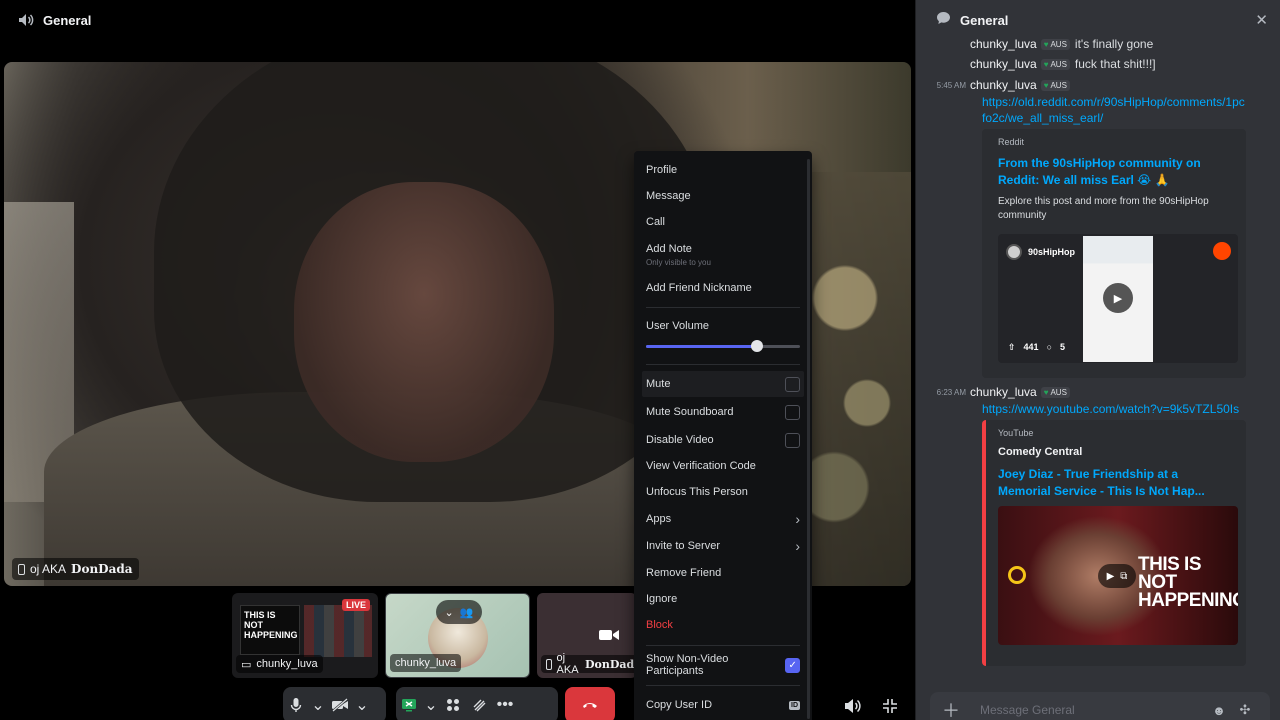 The width and height of the screenshot is (1280, 720). Describe the element at coordinates (409, 703) in the screenshot. I see `screen-share-button` at that location.